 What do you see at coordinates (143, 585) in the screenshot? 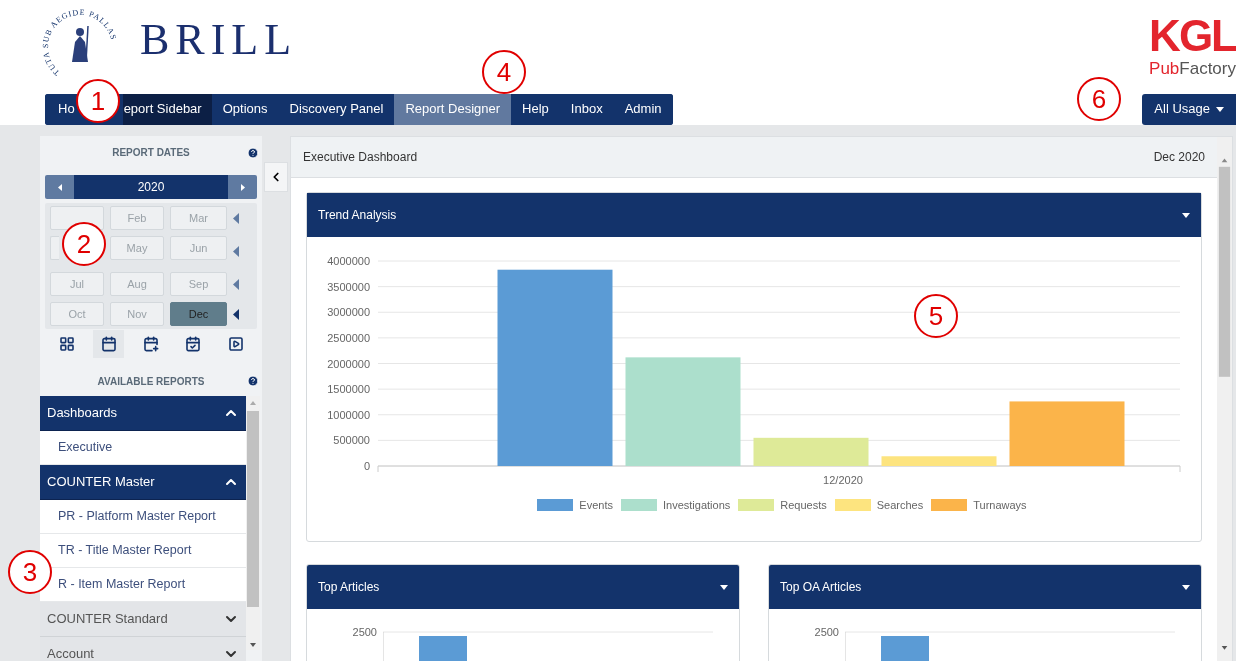
I see `report-link: R - Item Master Report` at bounding box center [143, 585].